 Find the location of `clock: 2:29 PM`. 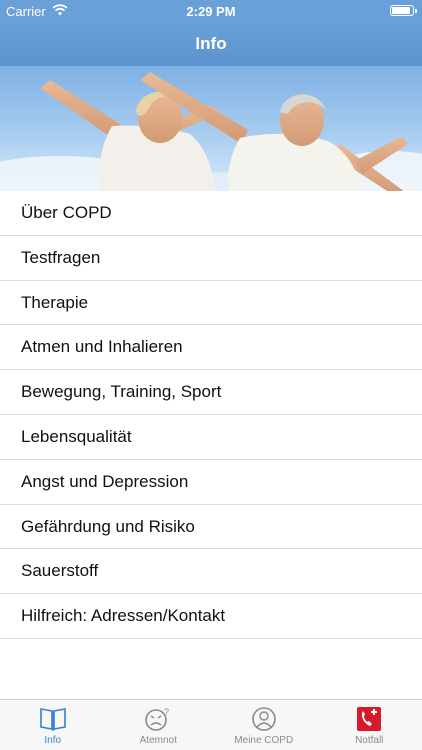

clock: 2:29 PM is located at coordinates (211, 11).